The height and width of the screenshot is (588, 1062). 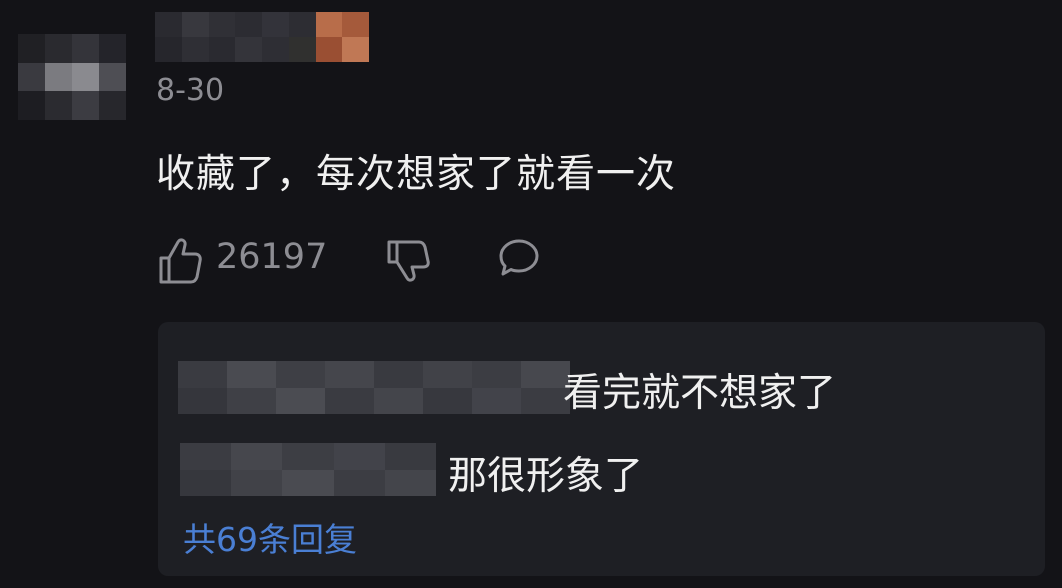 I want to click on view-all-replies-link: 共69条回复, so click(x=270, y=537).